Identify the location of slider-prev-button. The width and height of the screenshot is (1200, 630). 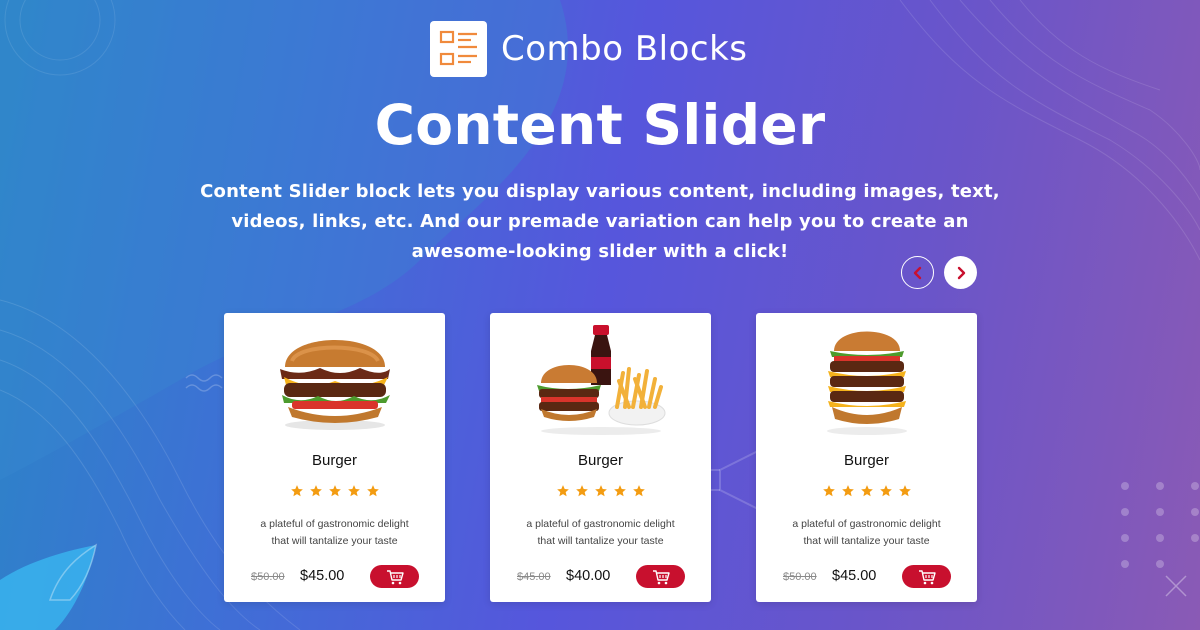
(917, 272).